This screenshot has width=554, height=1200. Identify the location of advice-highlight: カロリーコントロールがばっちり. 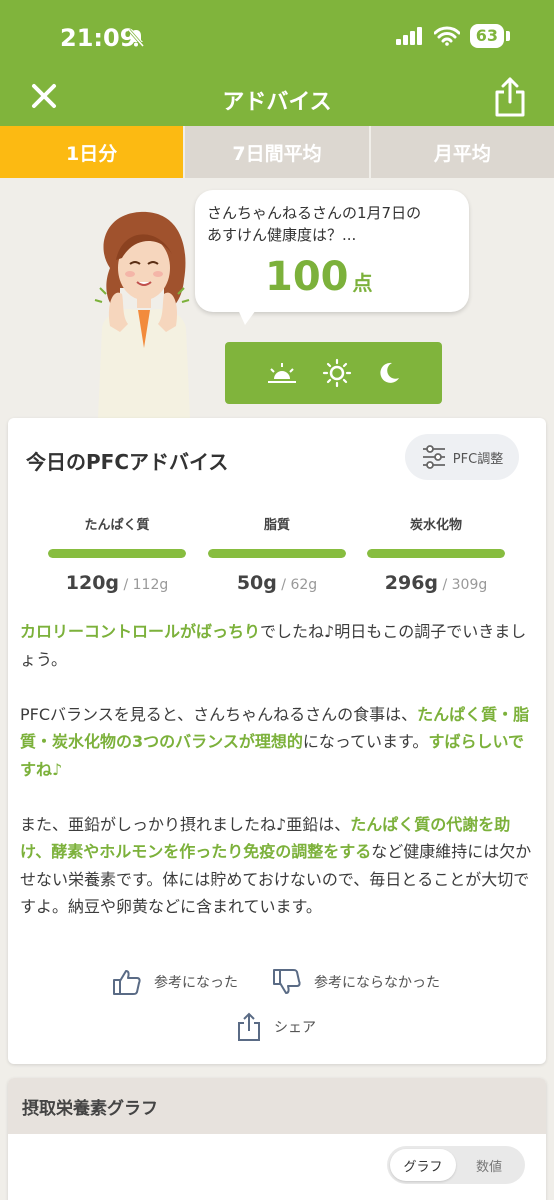
(140, 631).